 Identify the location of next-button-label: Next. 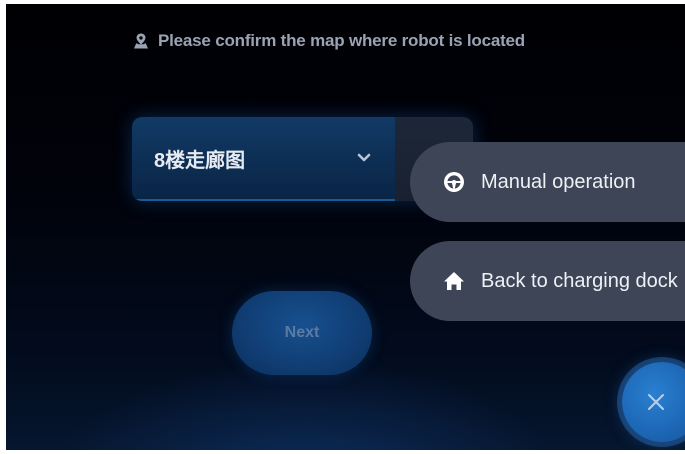
(302, 332).